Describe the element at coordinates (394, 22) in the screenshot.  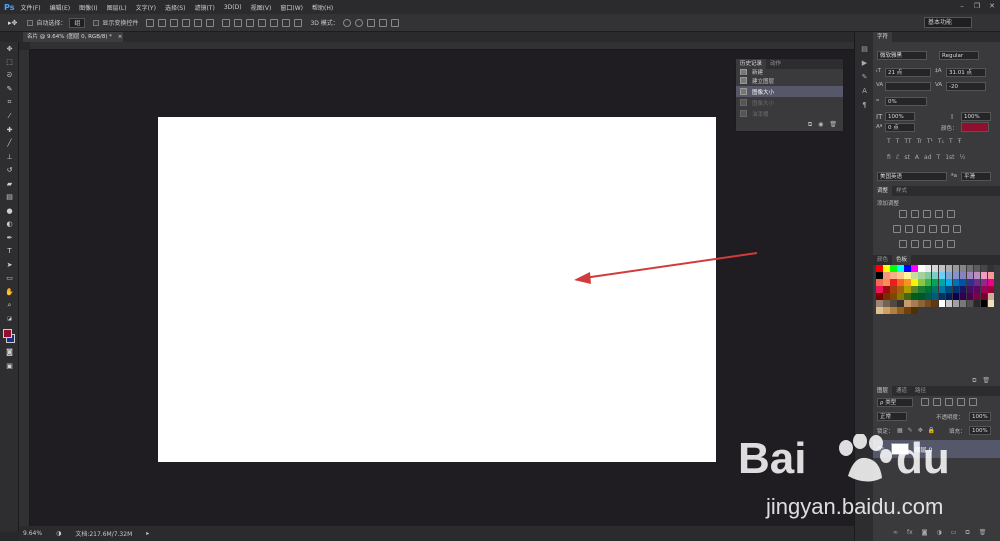
I see `3d-scale-icon` at that location.